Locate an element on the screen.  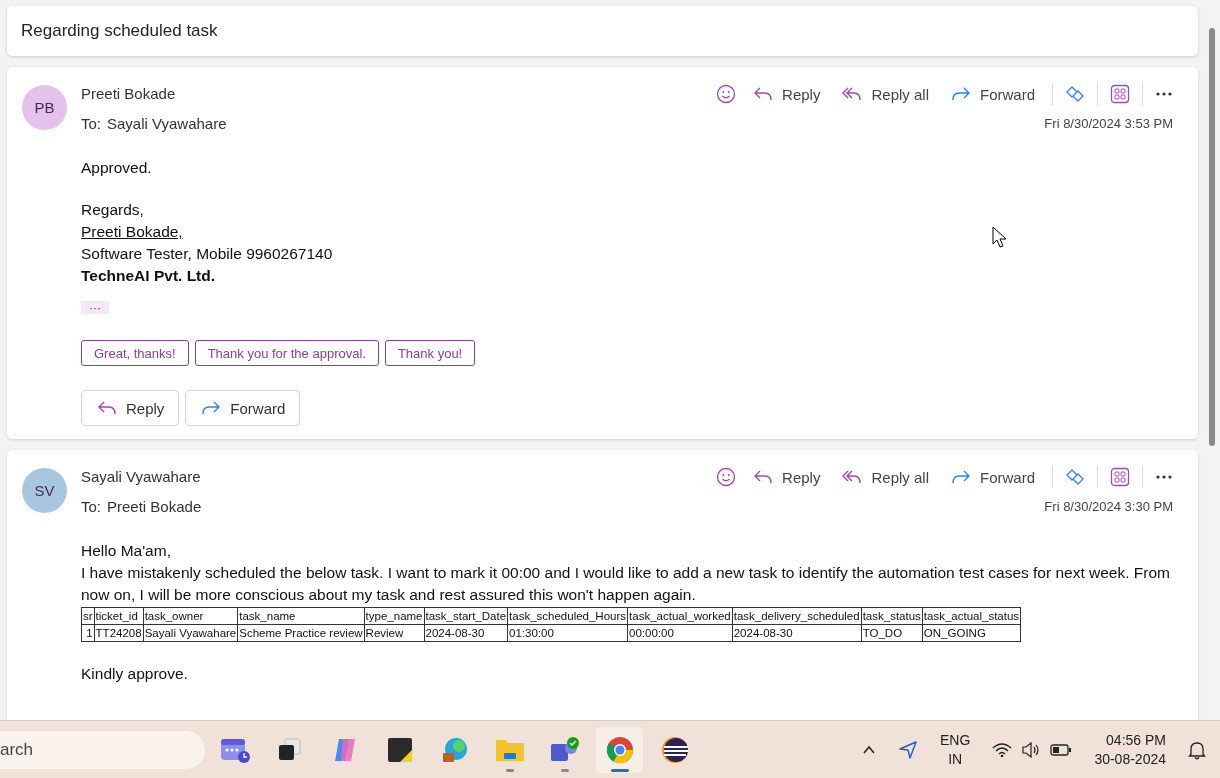
table-cell: TT24208 is located at coordinates (119, 633).